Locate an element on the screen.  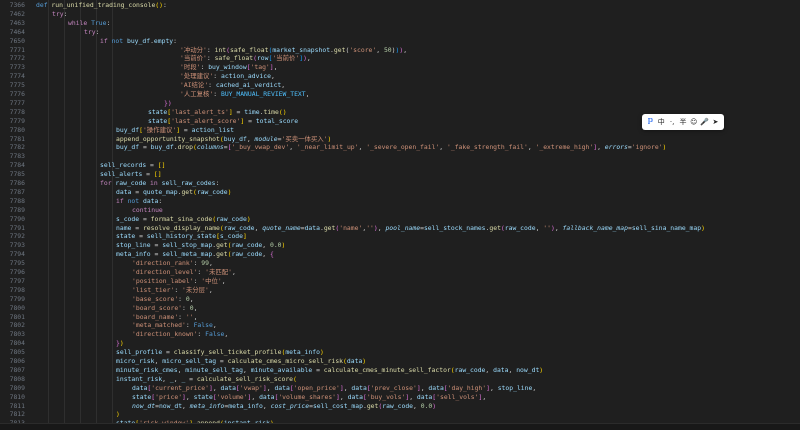
code-text: '时段': buy_window['tag'], is located at coordinates (229, 67).